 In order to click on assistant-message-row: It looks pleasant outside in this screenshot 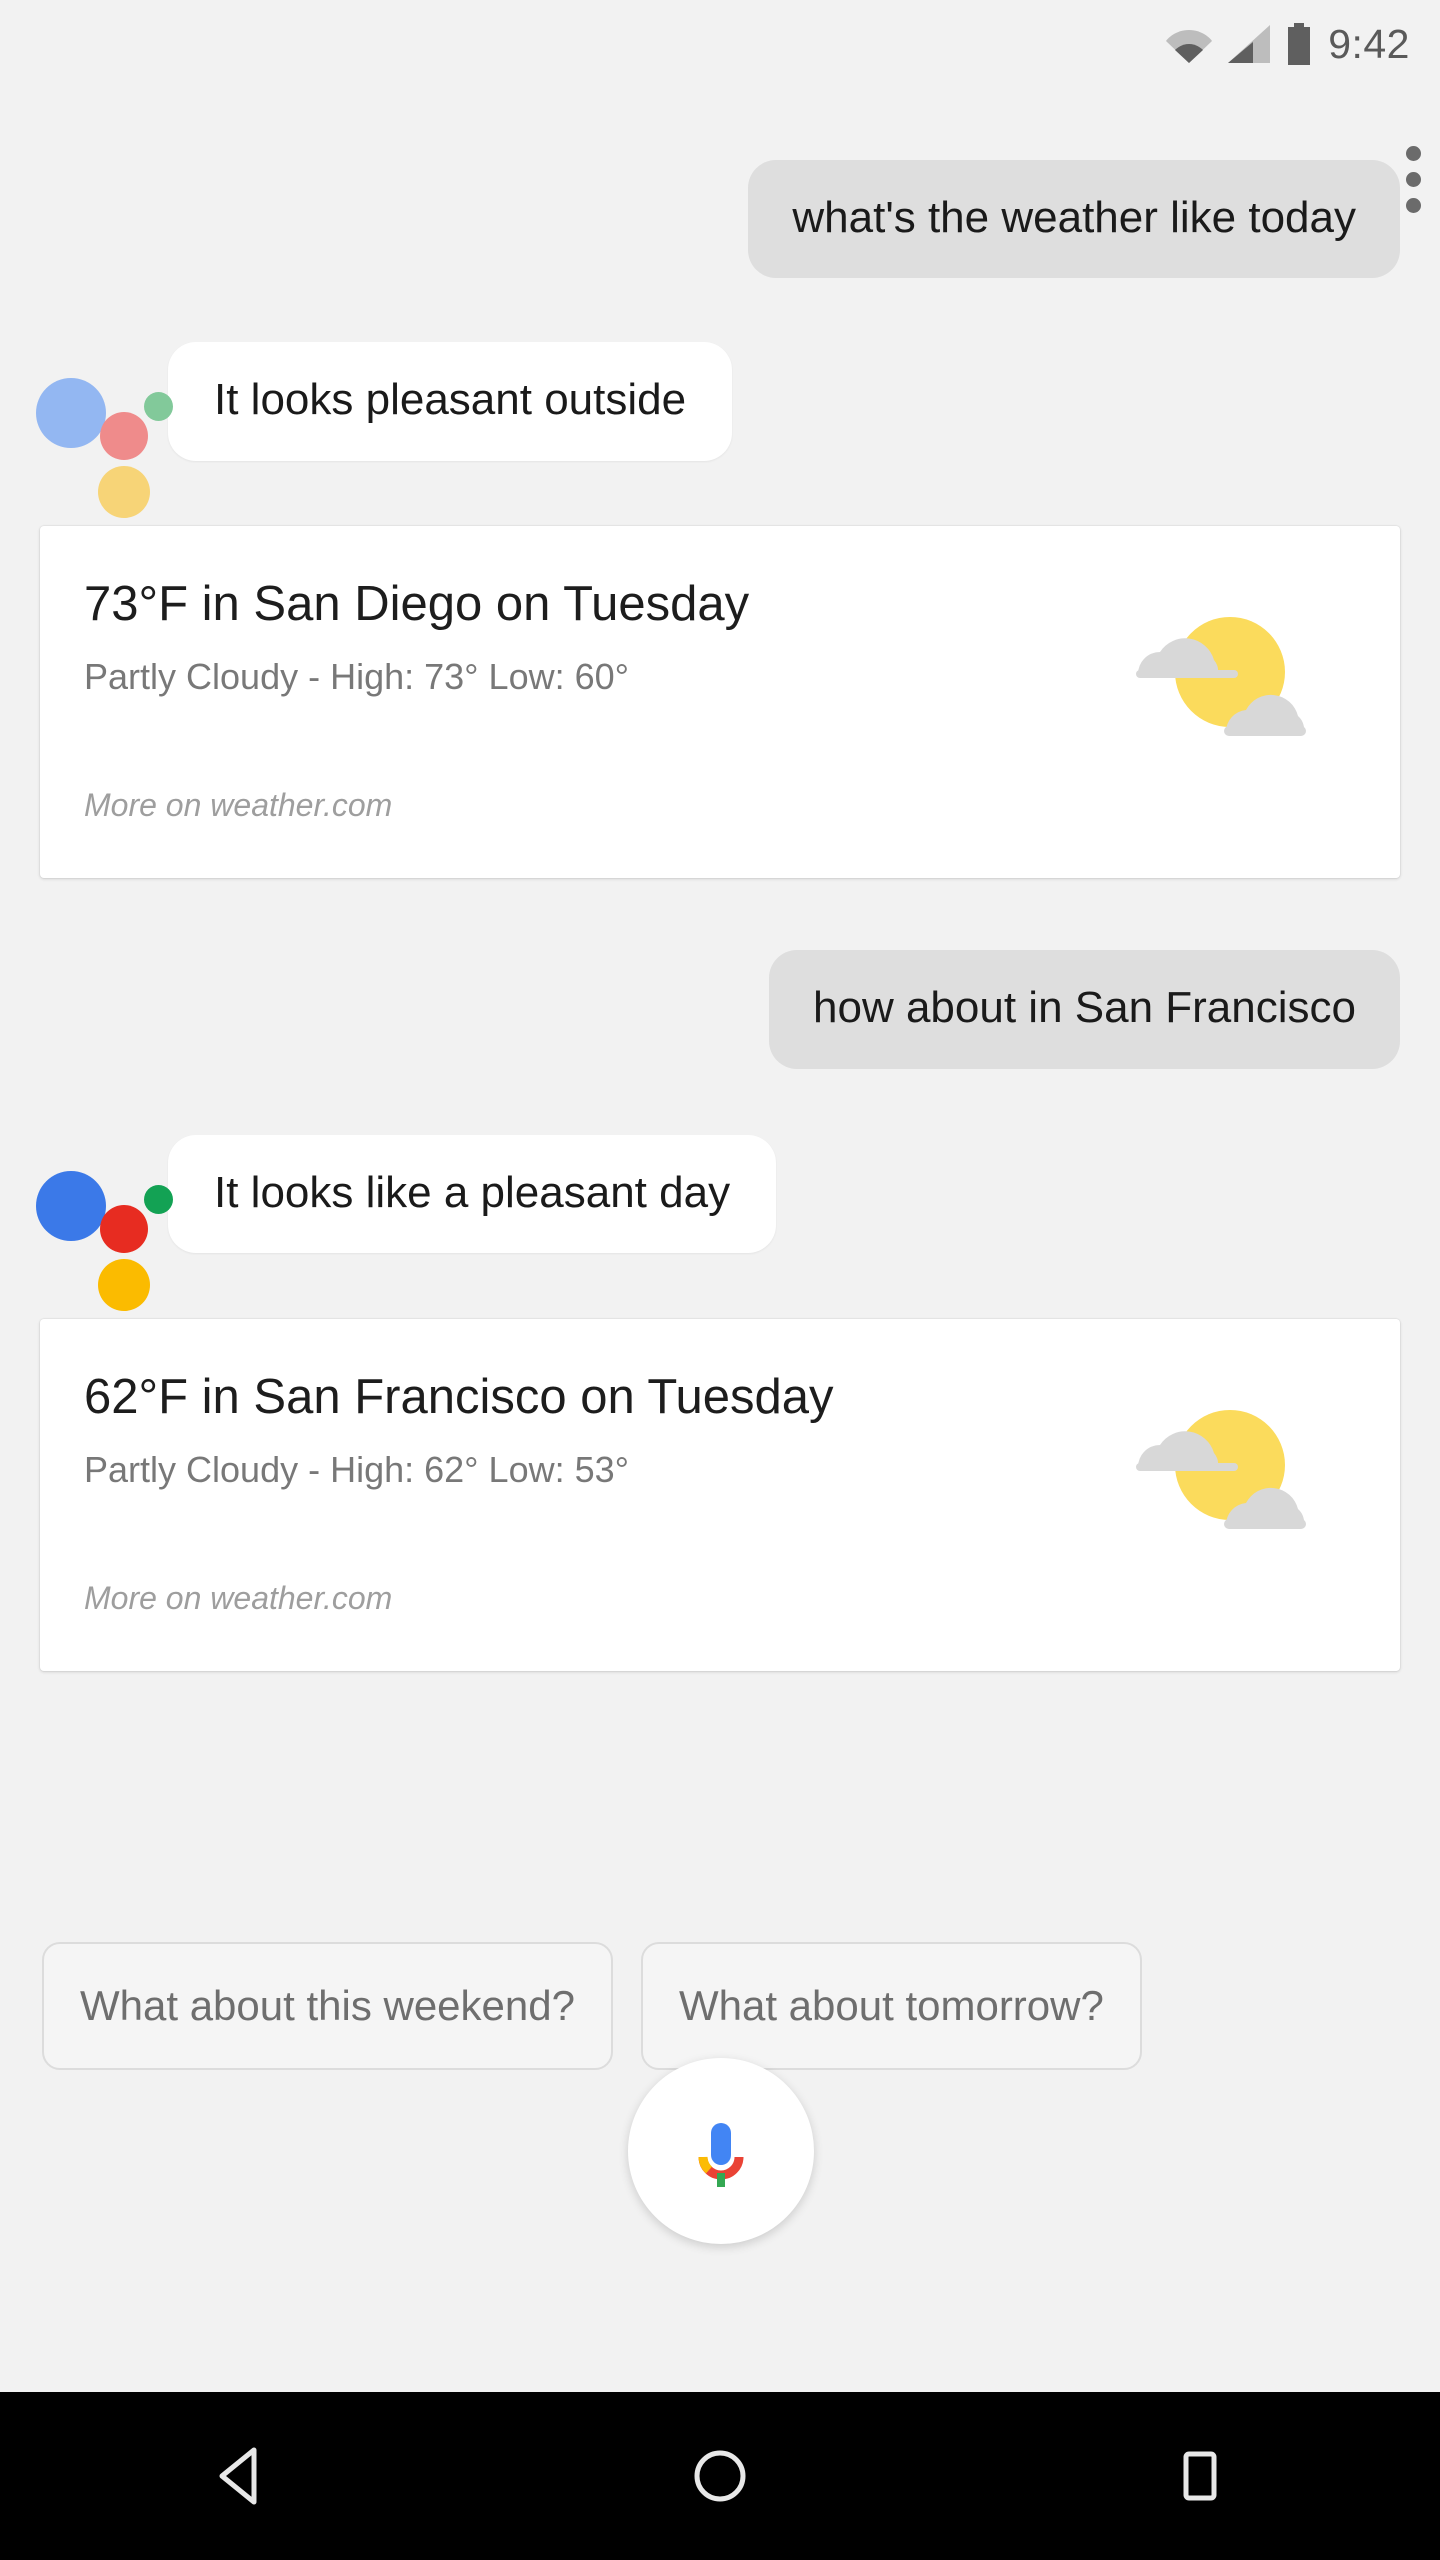, I will do `click(720, 430)`.